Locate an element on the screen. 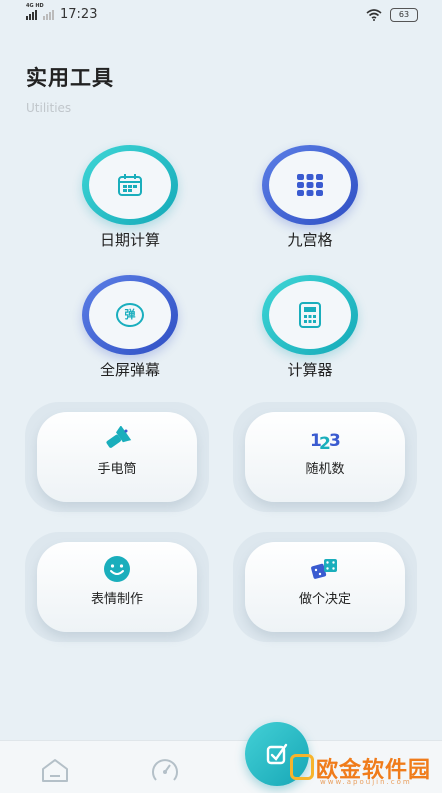 Image resolution: width=442 pixels, height=793 pixels. tool-label: 做个决定 is located at coordinates (324, 599).